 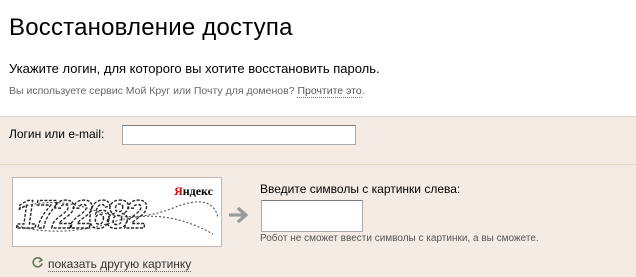 I want to click on refresh-captcha-label: показать другую картинку, so click(x=120, y=264).